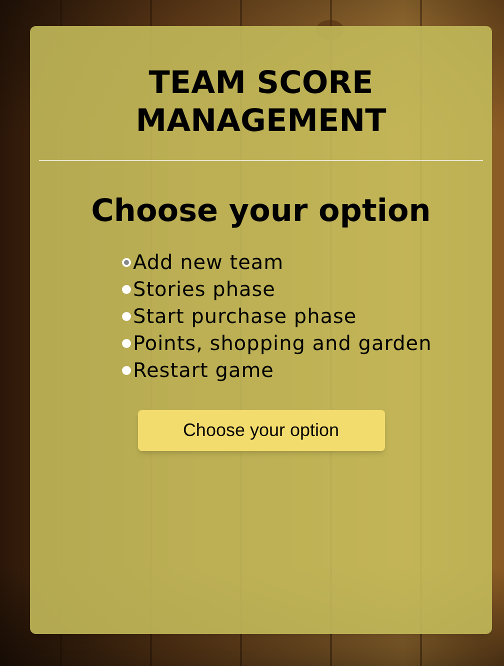  What do you see at coordinates (208, 262) in the screenshot?
I see `option-label: Add new team` at bounding box center [208, 262].